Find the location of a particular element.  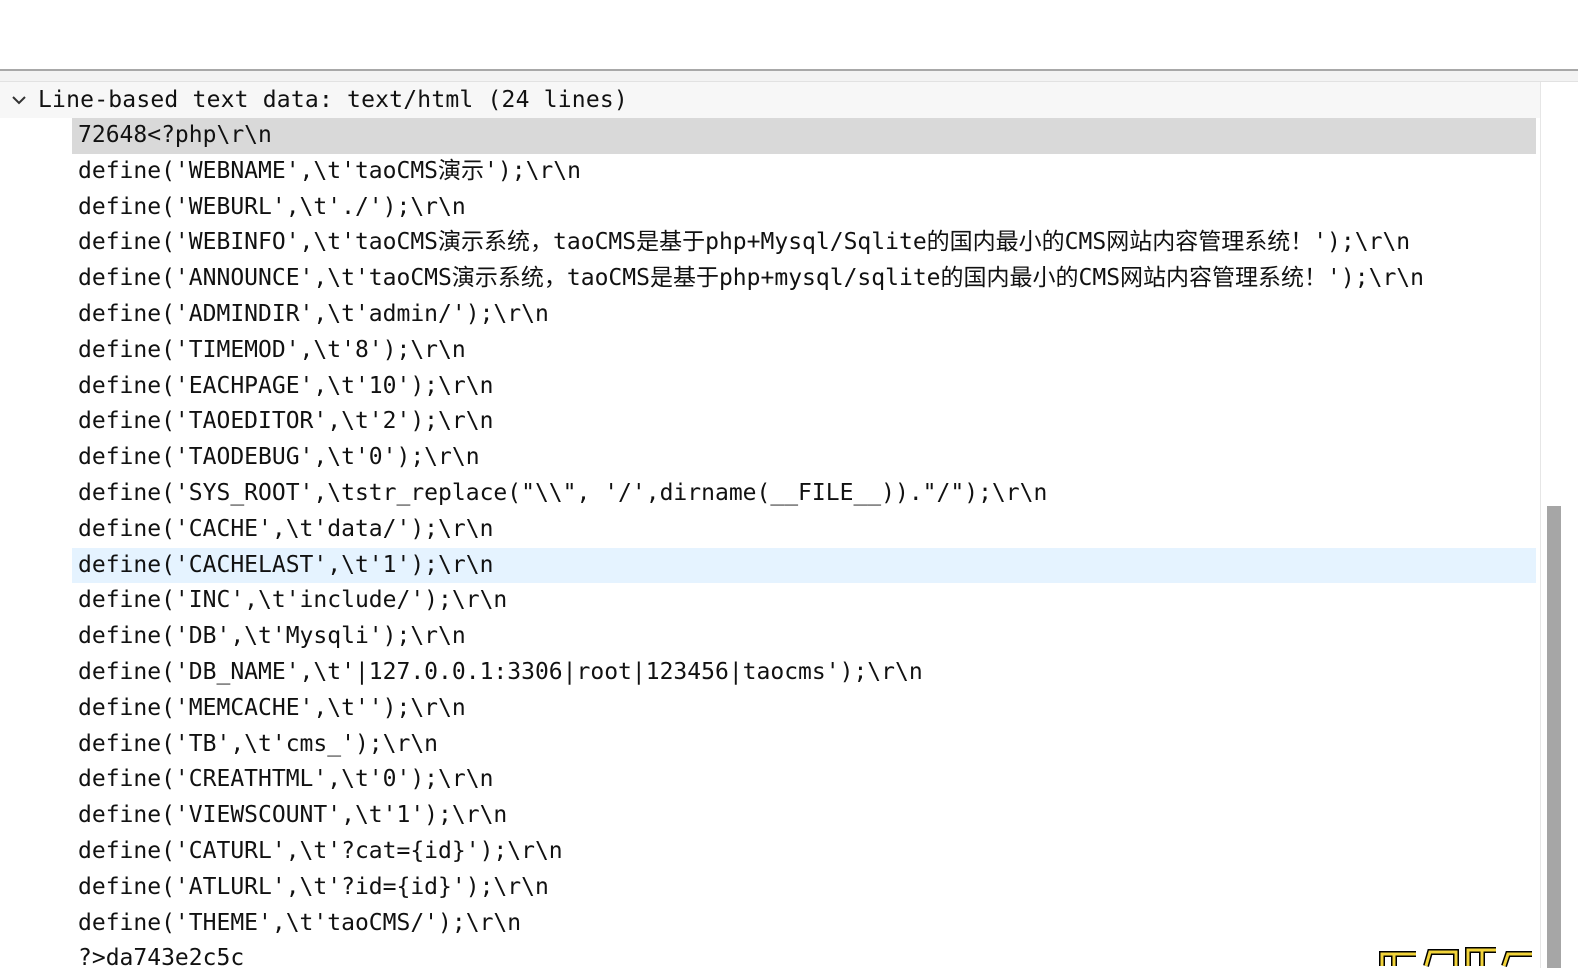

text-line: define('CATURL',\t'?cat={id}');\r\n is located at coordinates (804, 852).